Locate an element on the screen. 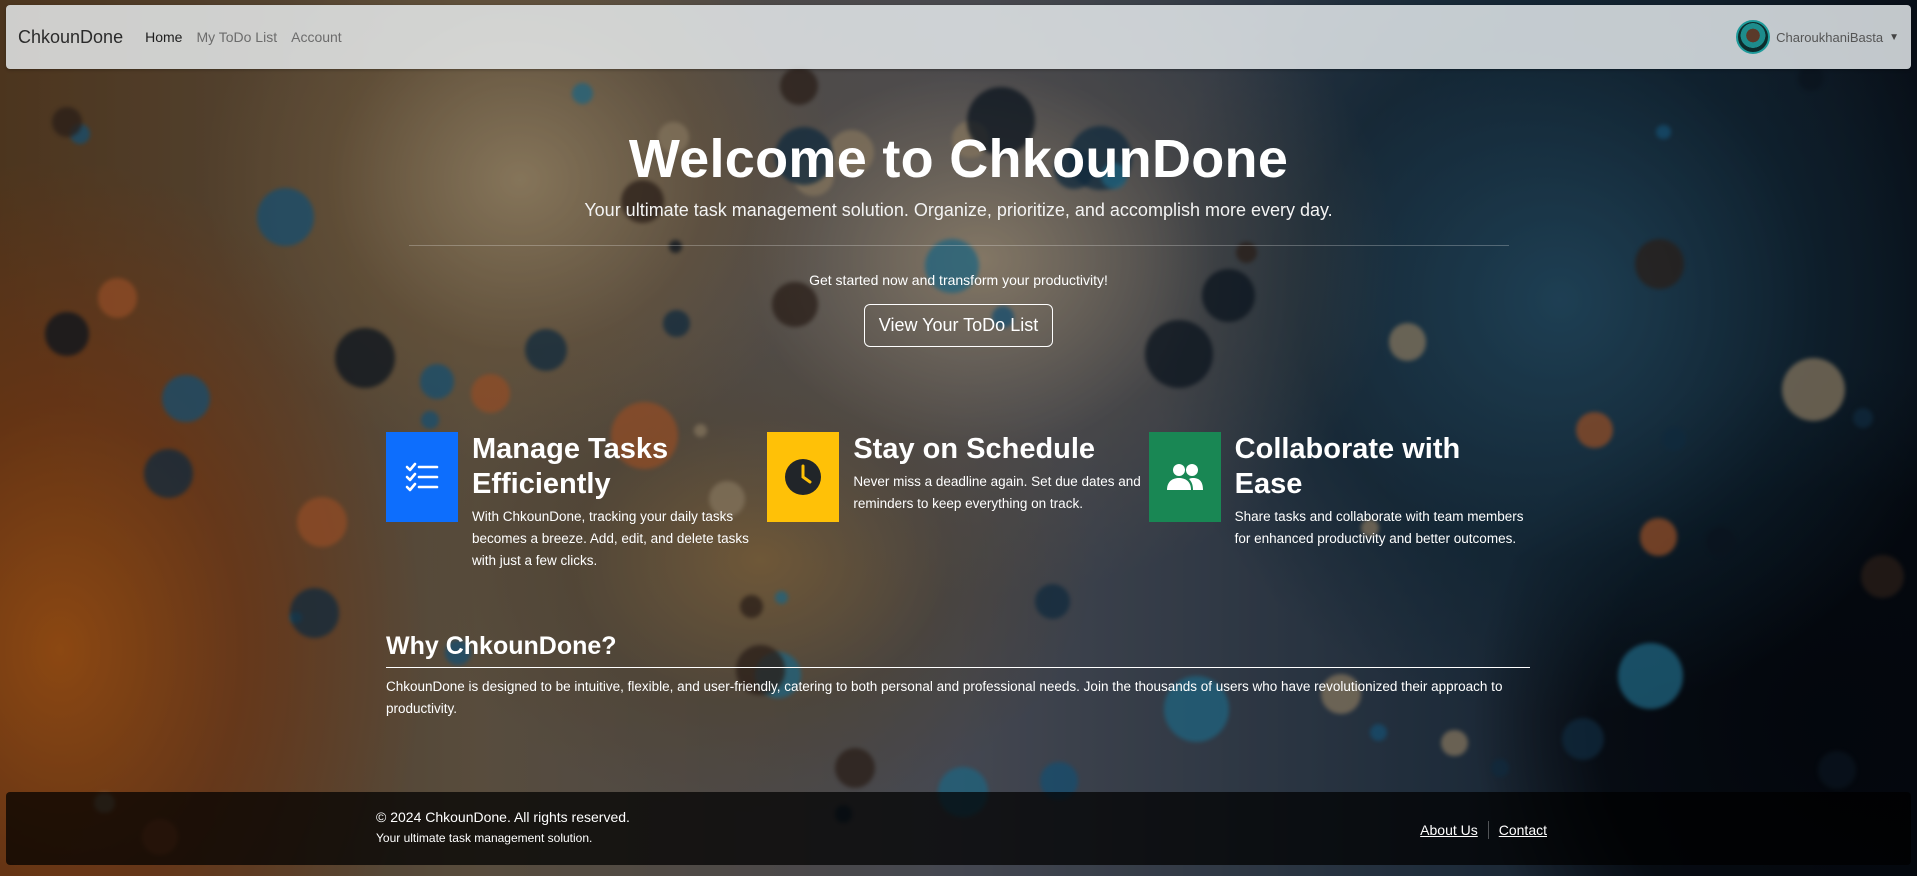  footer-divider is located at coordinates (1488, 830).